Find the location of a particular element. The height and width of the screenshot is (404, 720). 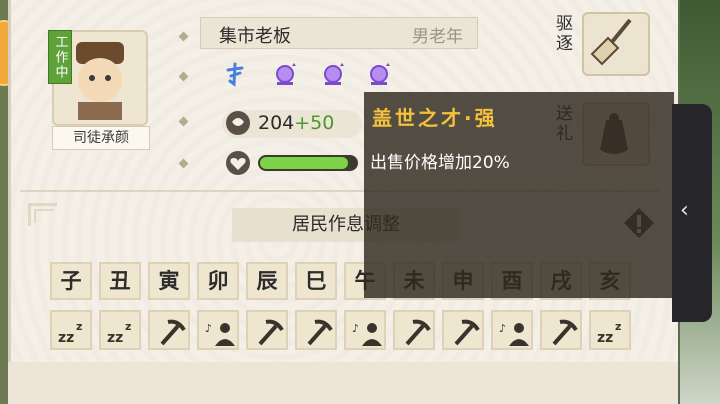

coin-value: 204 is located at coordinates (276, 123).